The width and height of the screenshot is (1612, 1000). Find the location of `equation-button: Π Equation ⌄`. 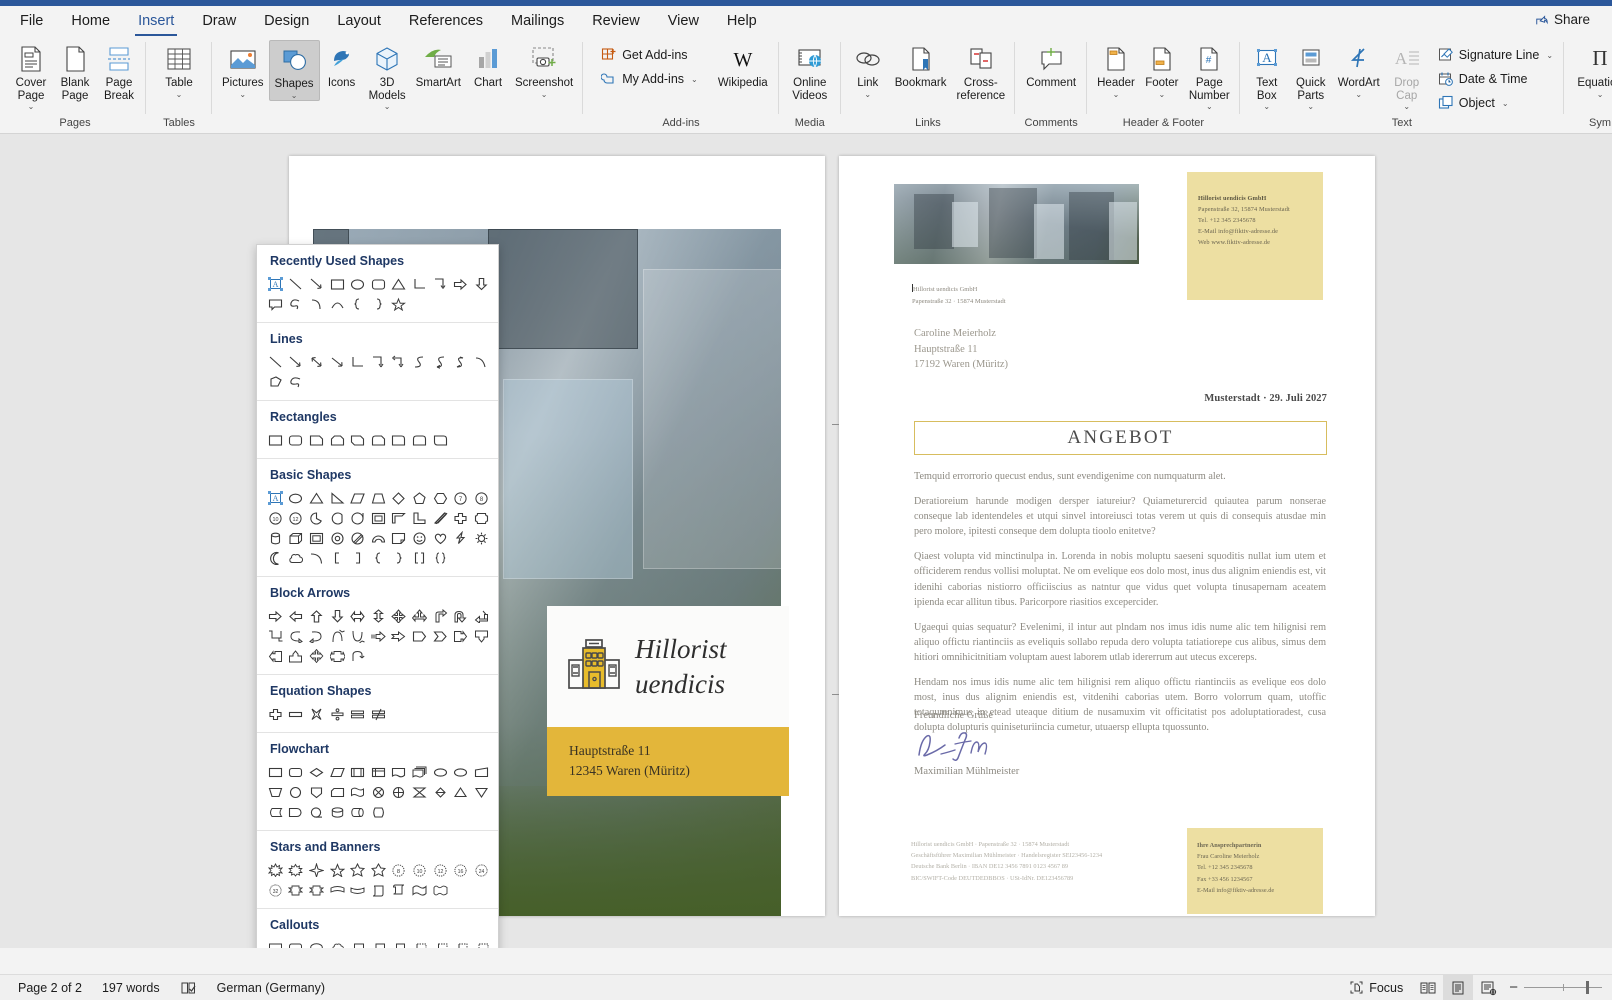

equation-button: Π Equation ⌄ is located at coordinates (1590, 69).